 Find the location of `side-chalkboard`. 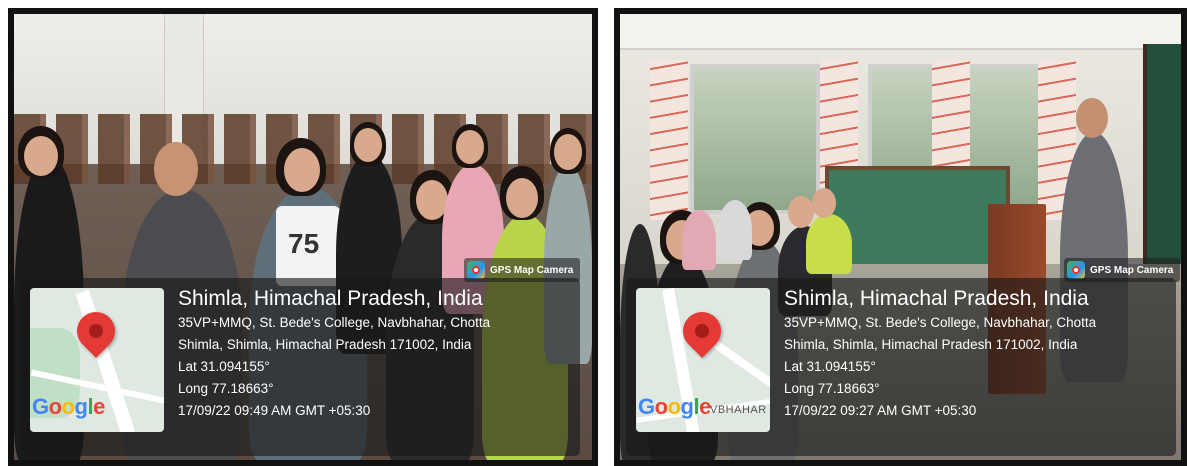

side-chalkboard is located at coordinates (1162, 159).